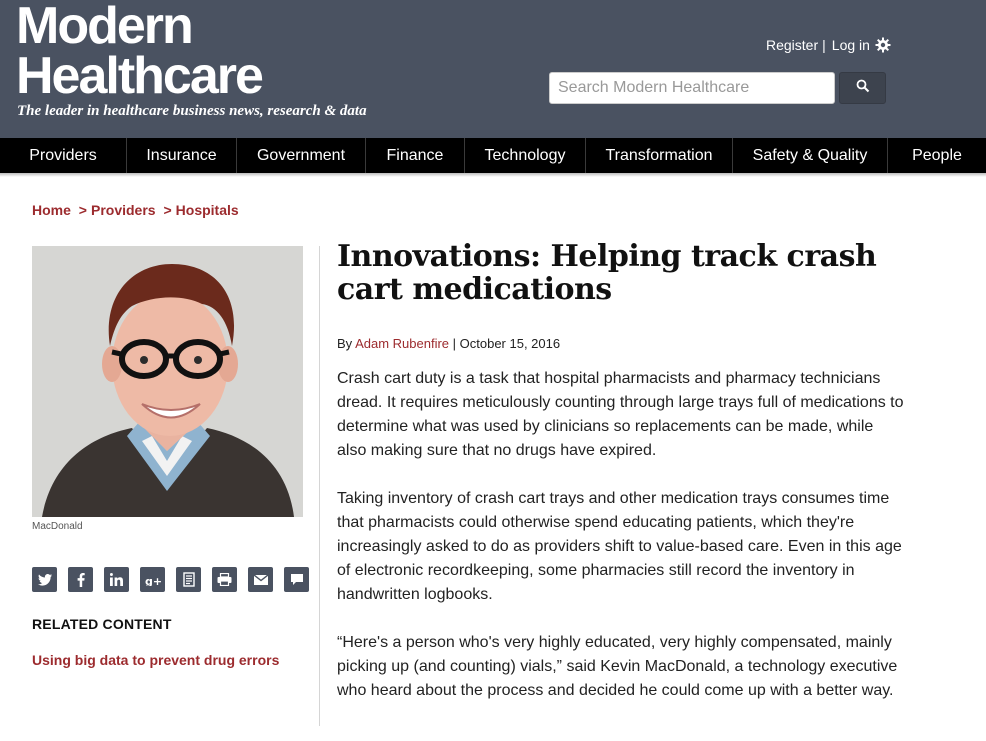 The height and width of the screenshot is (741, 986). Describe the element at coordinates (345, 343) in the screenshot. I see `byline-by: By` at that location.